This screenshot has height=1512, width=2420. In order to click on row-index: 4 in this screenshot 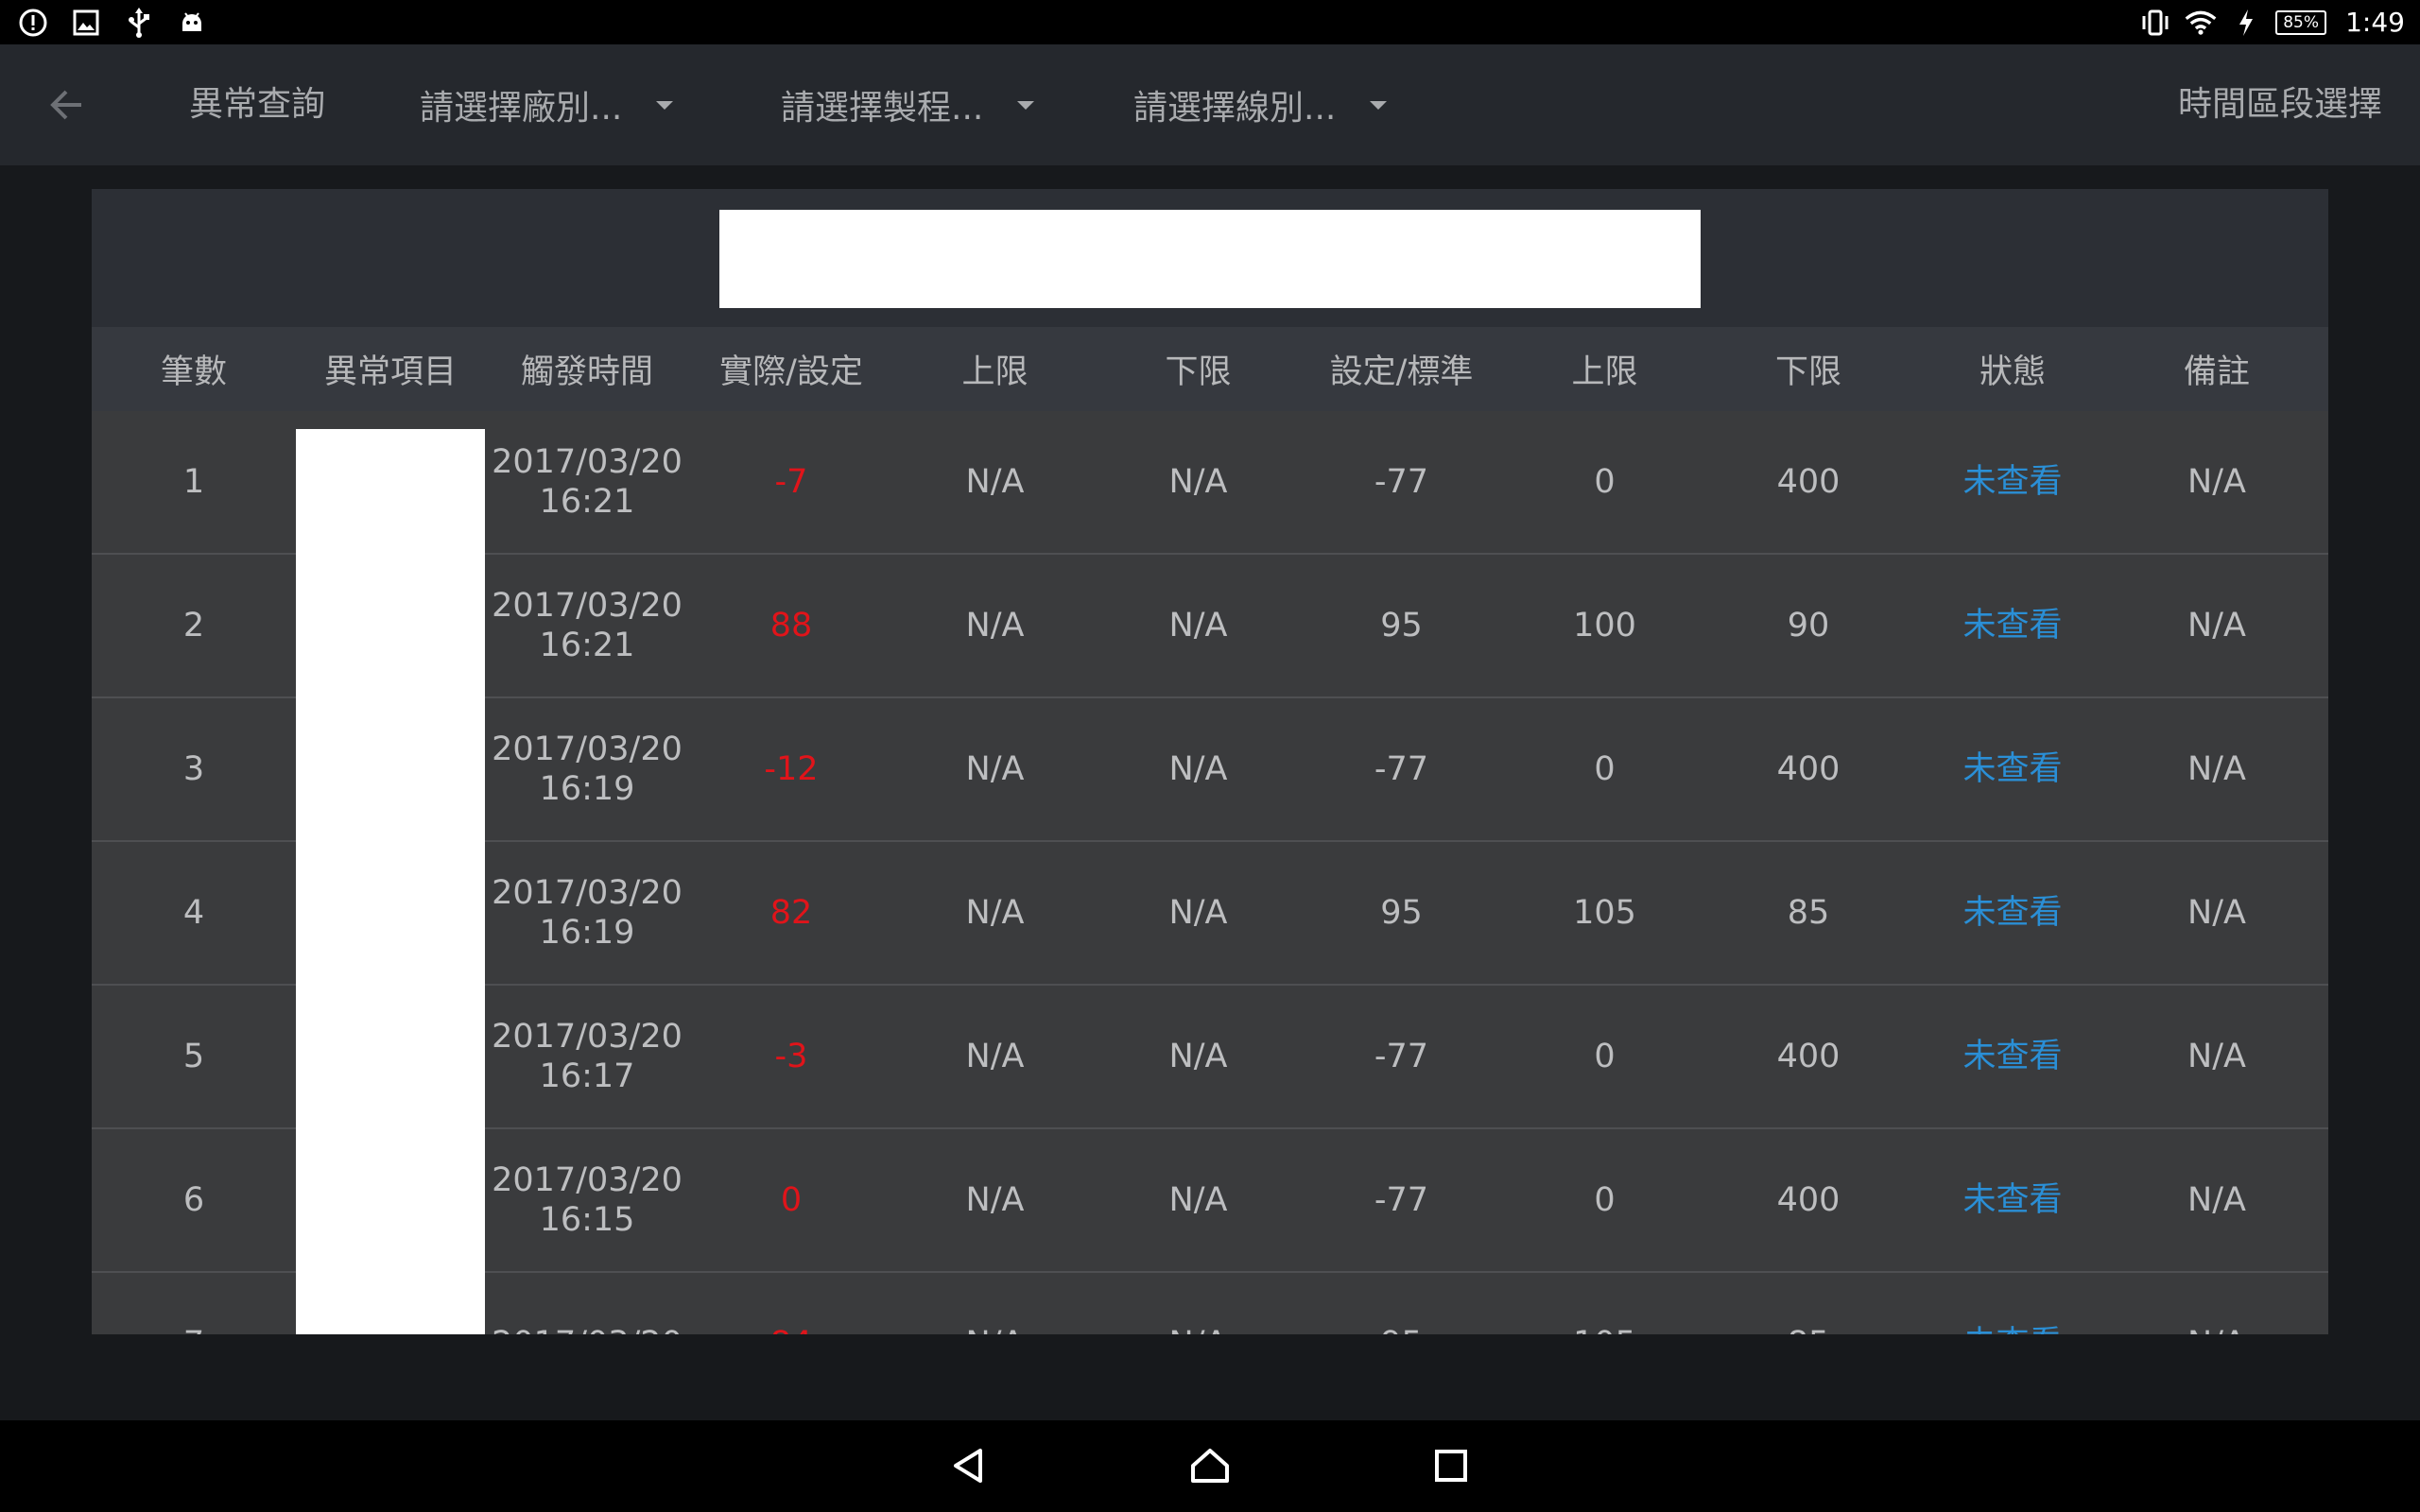, I will do `click(193, 913)`.